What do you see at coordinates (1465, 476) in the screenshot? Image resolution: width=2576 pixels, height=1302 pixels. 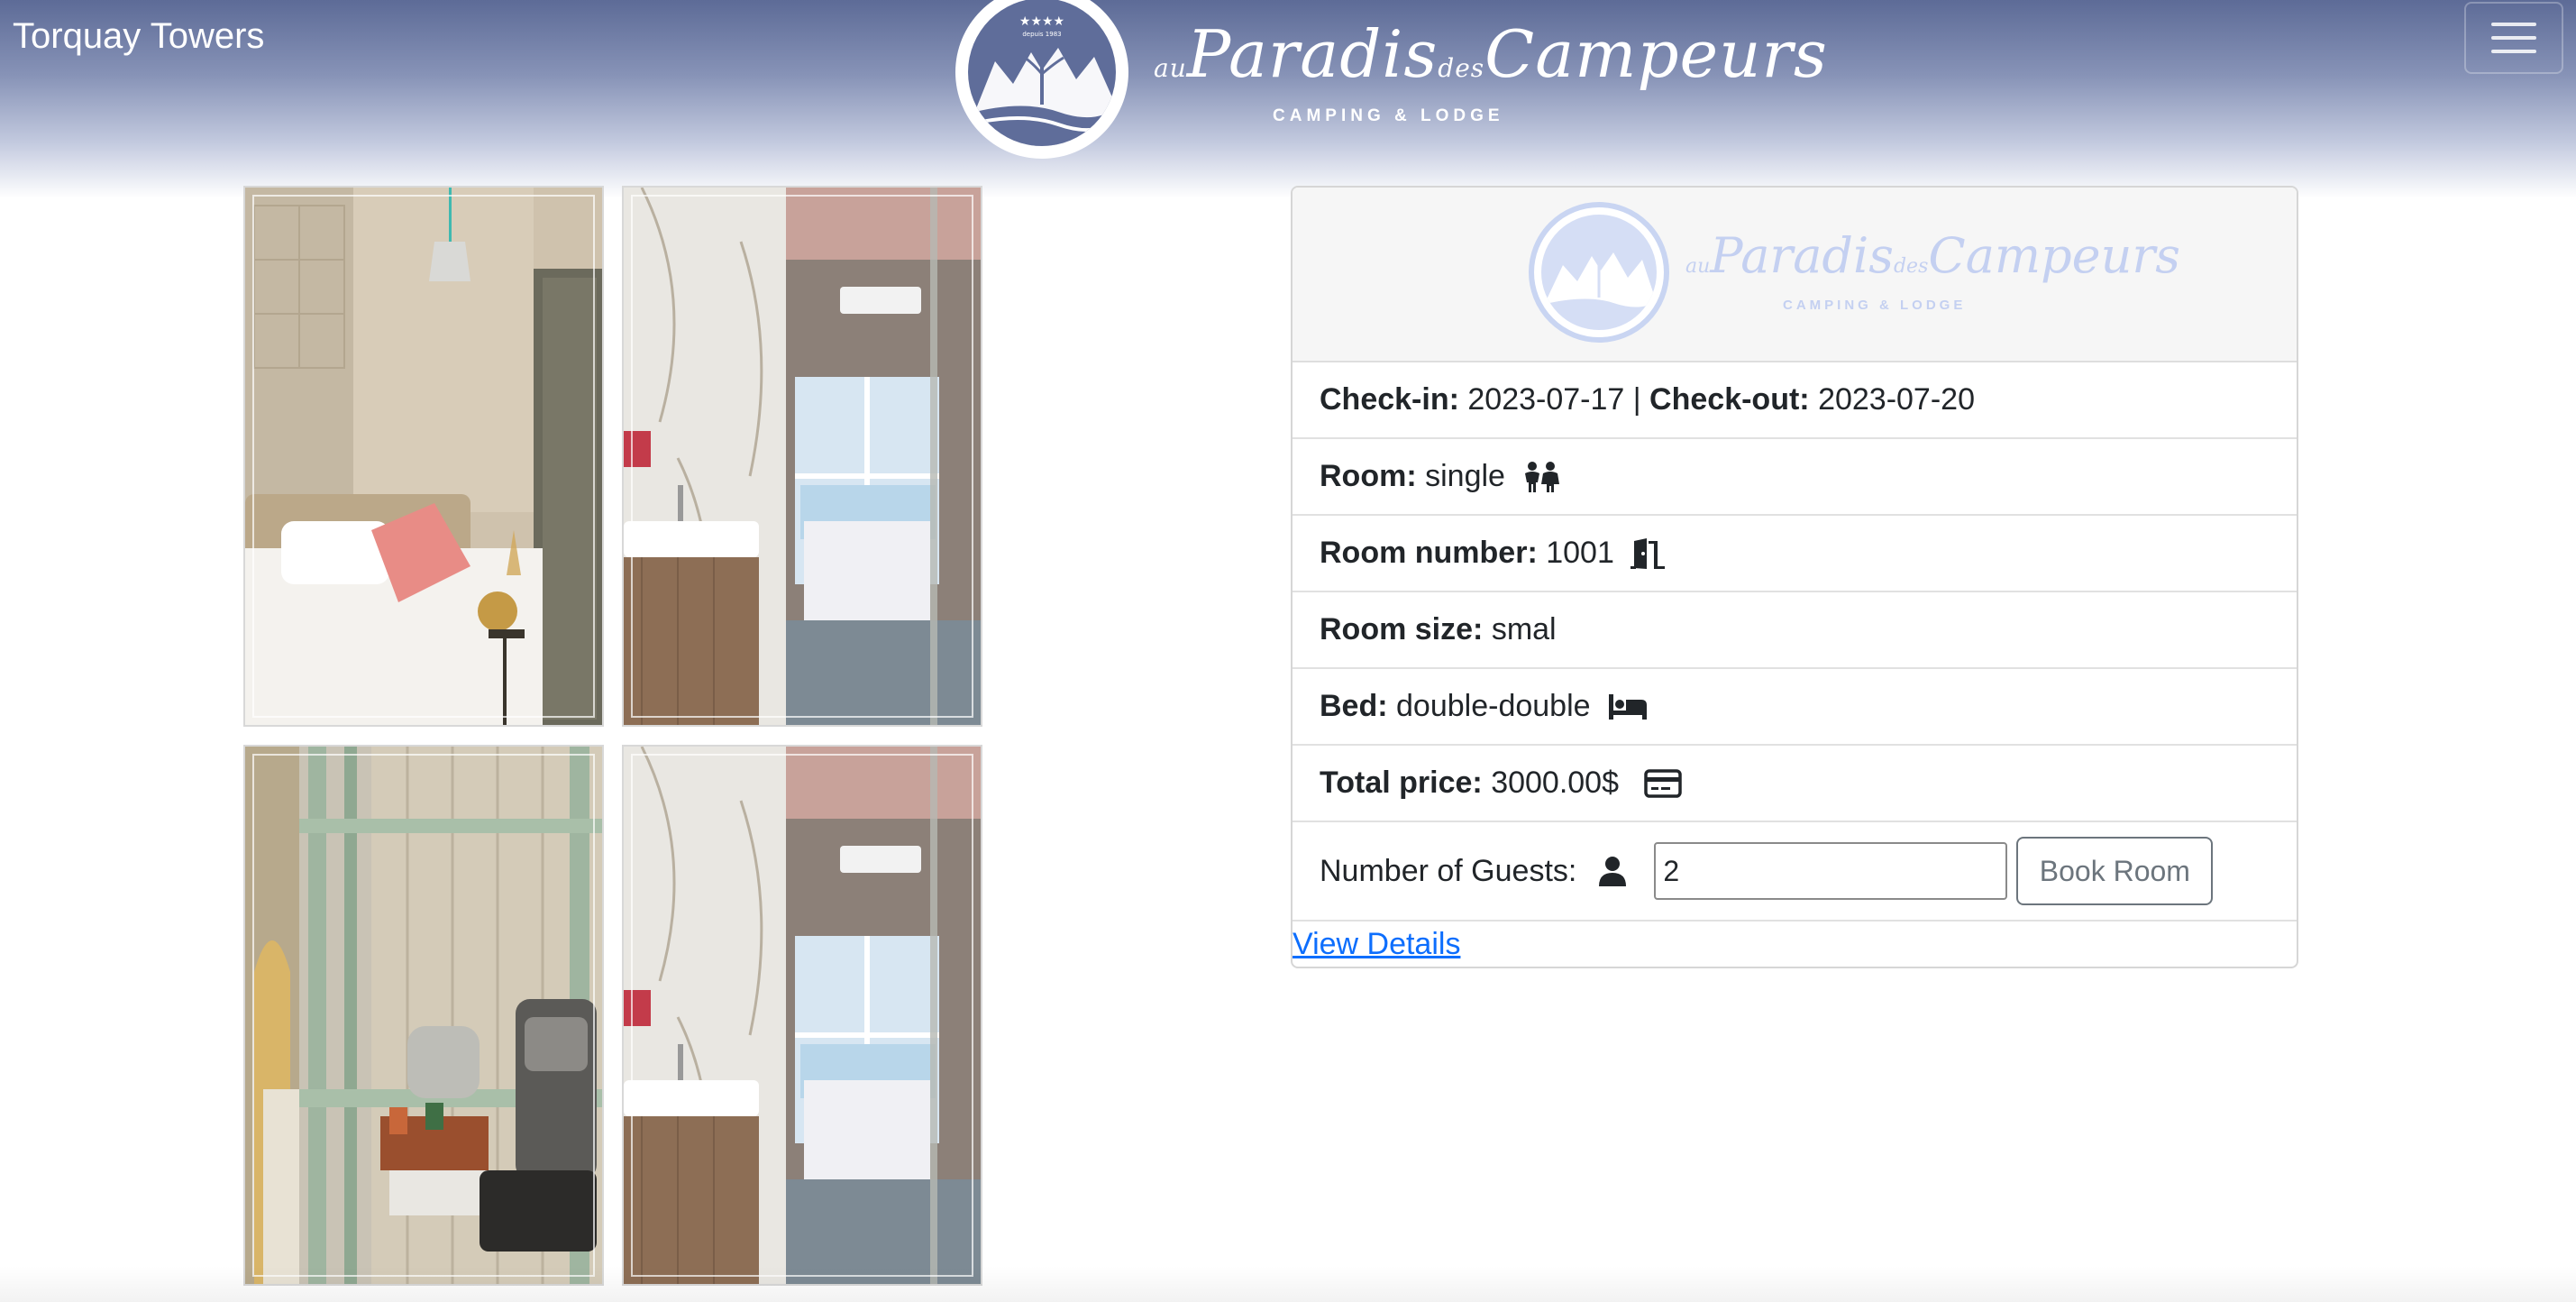 I see `room-value: single` at bounding box center [1465, 476].